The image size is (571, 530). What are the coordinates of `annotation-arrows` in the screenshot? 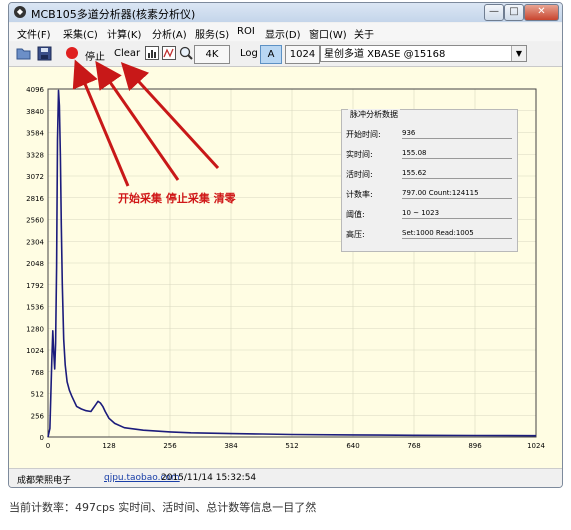 It's located at (146, 123).